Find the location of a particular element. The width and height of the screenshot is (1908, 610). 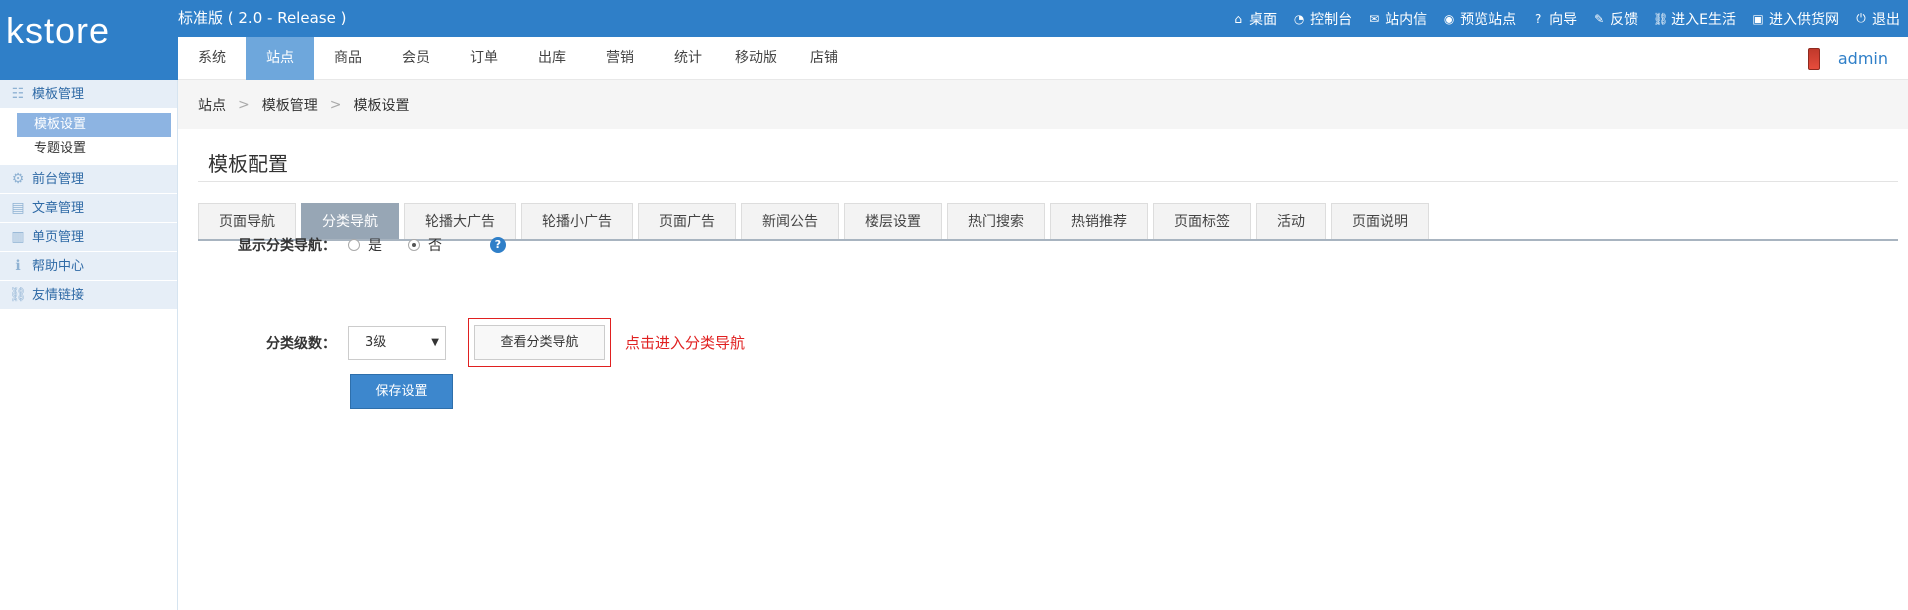

toplink-inbox: ▣ 进入供货网 is located at coordinates (1795, 19).